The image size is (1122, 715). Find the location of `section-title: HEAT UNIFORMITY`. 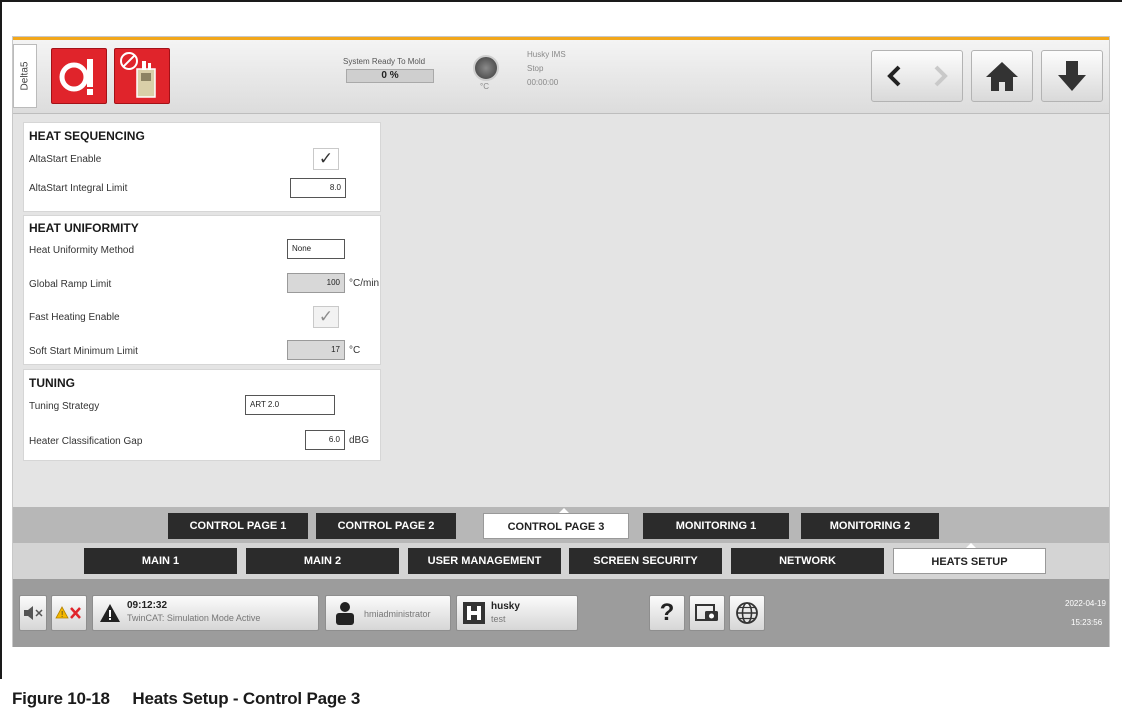

section-title: HEAT UNIFORMITY is located at coordinates (84, 228).